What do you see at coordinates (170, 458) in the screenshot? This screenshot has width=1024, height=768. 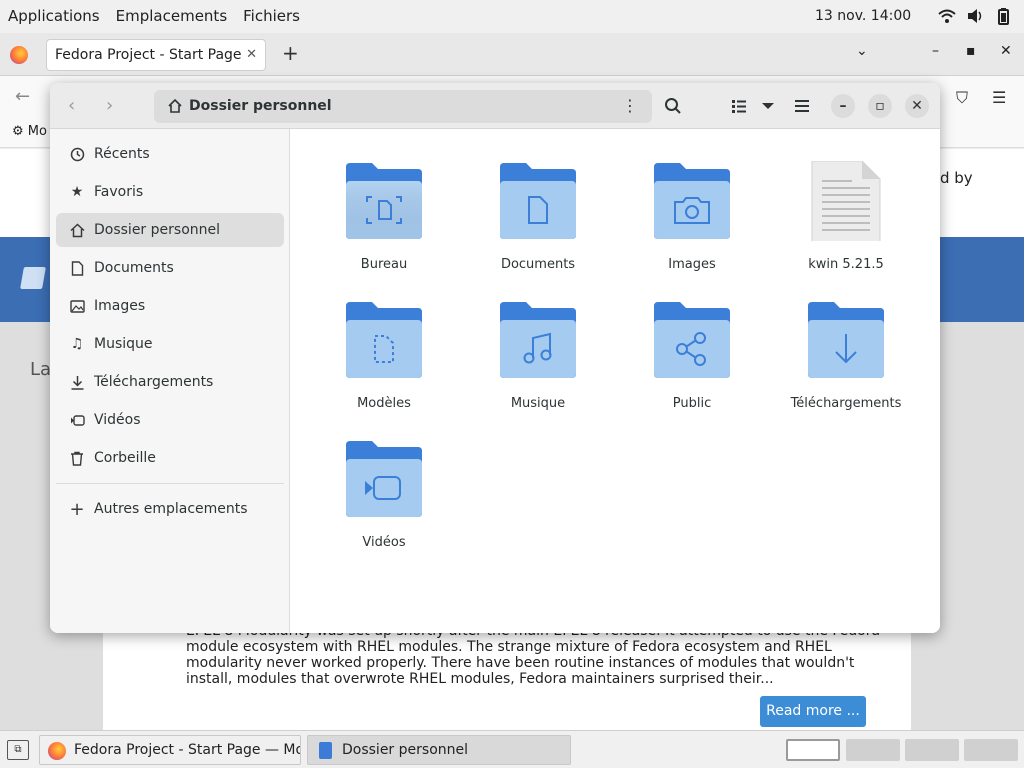 I see `sidebar-item-trash: Corbeille` at bounding box center [170, 458].